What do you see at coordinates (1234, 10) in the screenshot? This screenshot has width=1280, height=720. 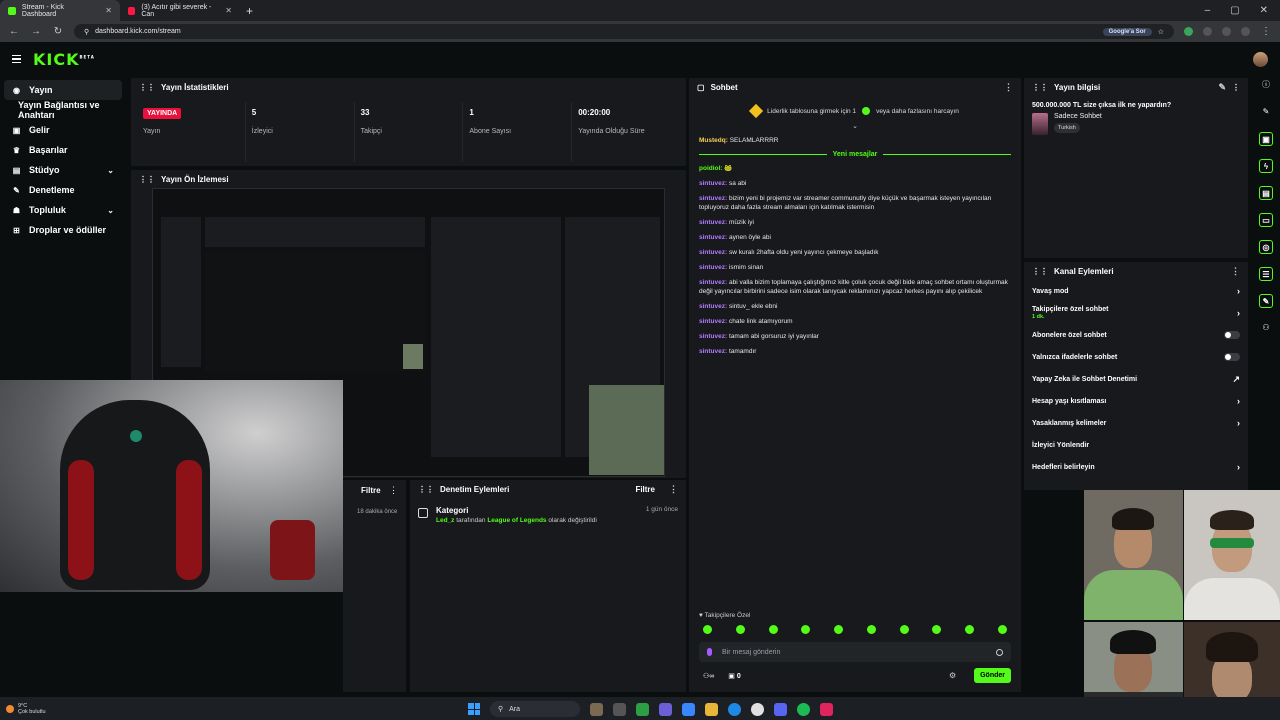 I see `maximize-icon: ▢` at bounding box center [1234, 10].